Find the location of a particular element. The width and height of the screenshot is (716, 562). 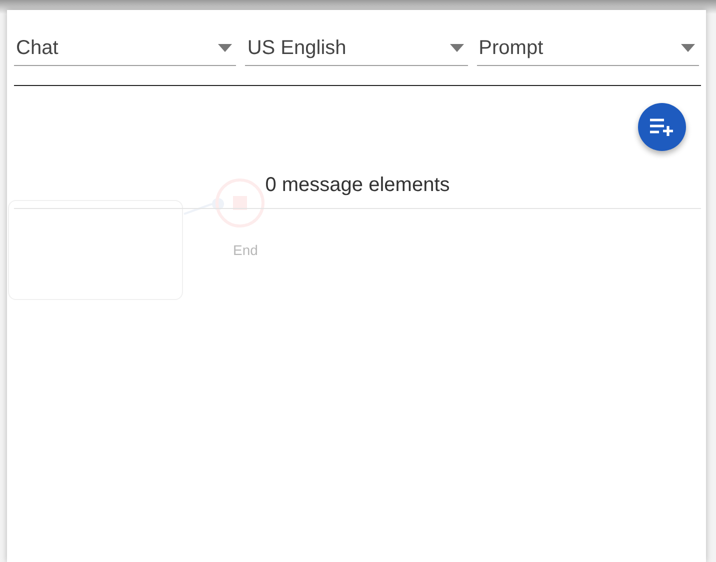

dropdown-select: Prompt is located at coordinates (587, 48).